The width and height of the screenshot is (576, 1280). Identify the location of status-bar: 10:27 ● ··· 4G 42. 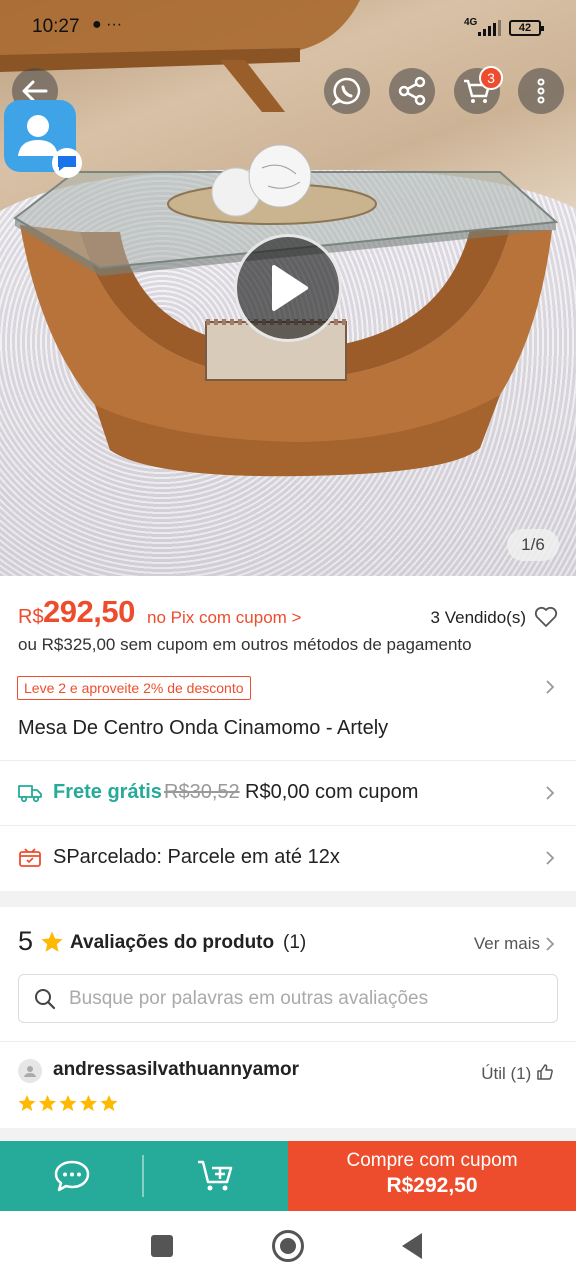
(288, 28).